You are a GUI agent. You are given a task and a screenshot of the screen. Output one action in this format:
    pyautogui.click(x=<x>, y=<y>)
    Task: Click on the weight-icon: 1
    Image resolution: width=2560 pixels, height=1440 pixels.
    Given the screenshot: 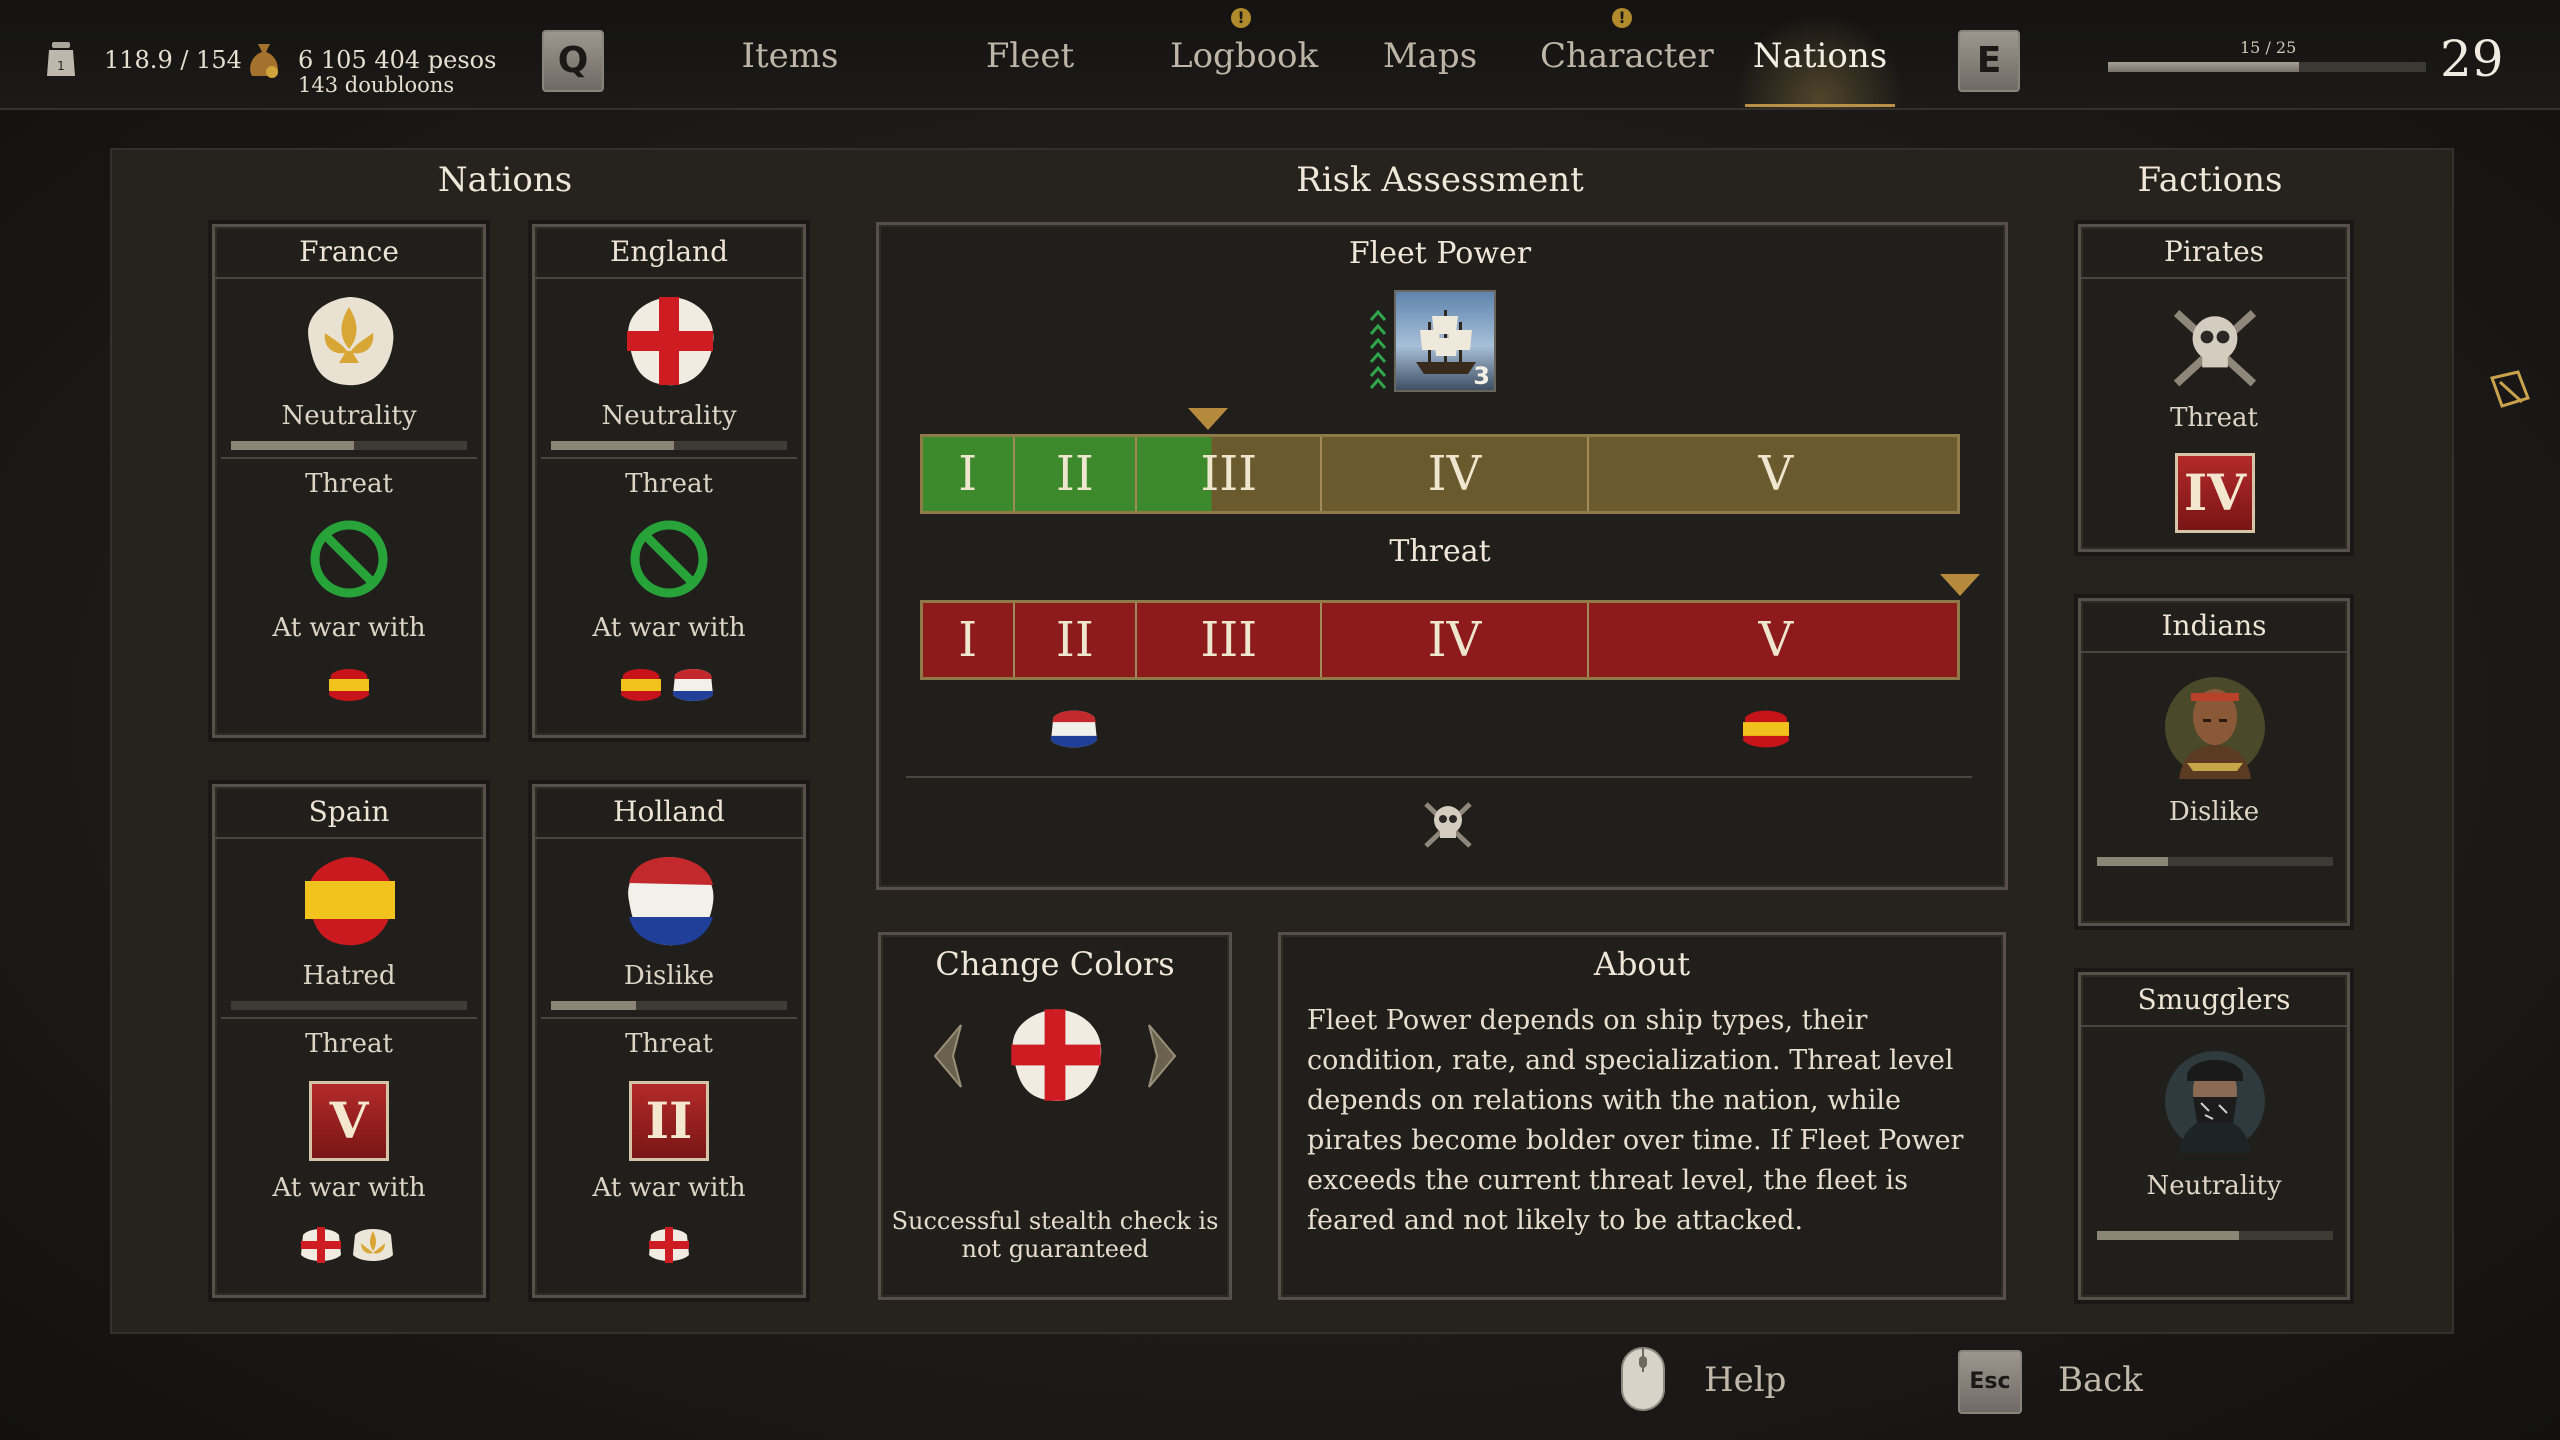 What is the action you would take?
    pyautogui.click(x=61, y=59)
    